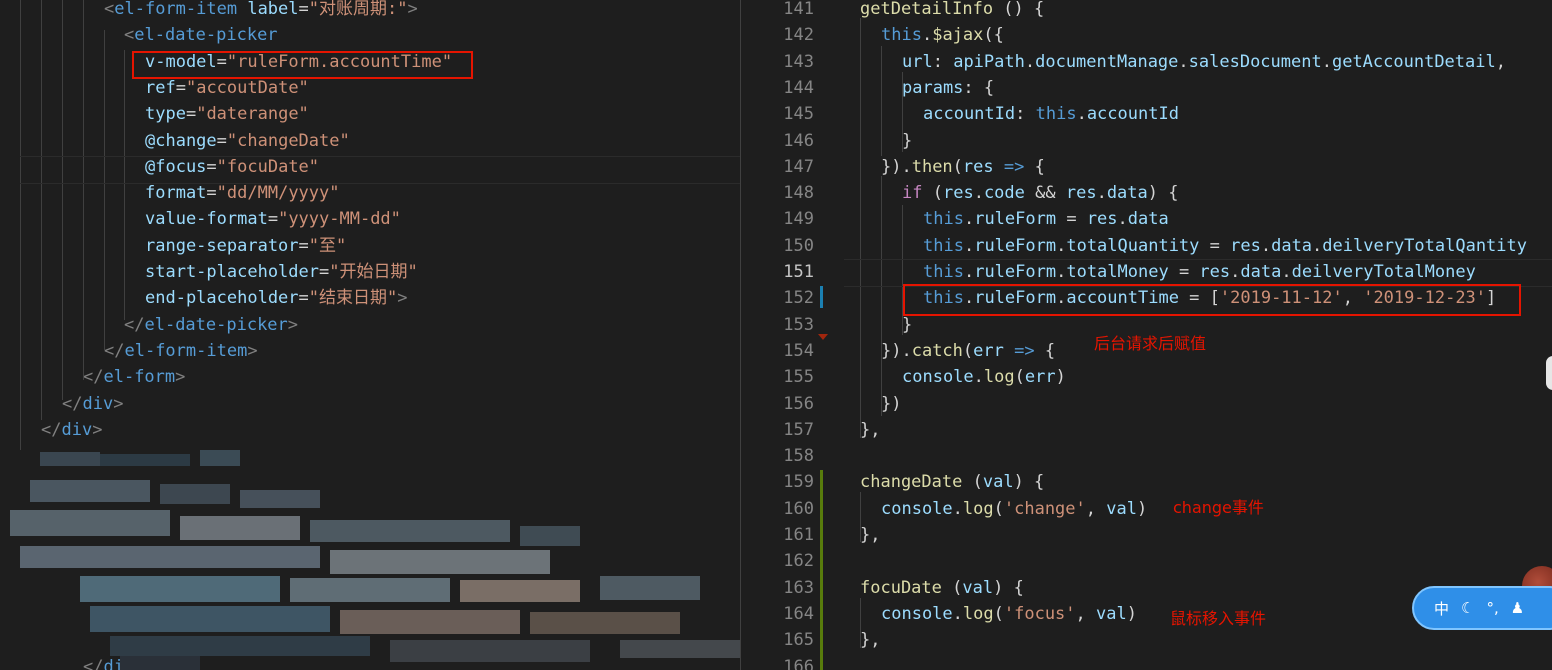 This screenshot has width=1552, height=670. I want to click on line-number: 160, so click(798, 508).